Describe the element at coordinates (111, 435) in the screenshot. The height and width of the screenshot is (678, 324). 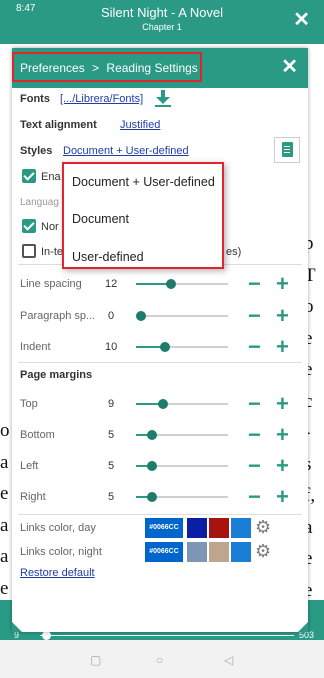
I see `margin-bottom-value: 5` at that location.